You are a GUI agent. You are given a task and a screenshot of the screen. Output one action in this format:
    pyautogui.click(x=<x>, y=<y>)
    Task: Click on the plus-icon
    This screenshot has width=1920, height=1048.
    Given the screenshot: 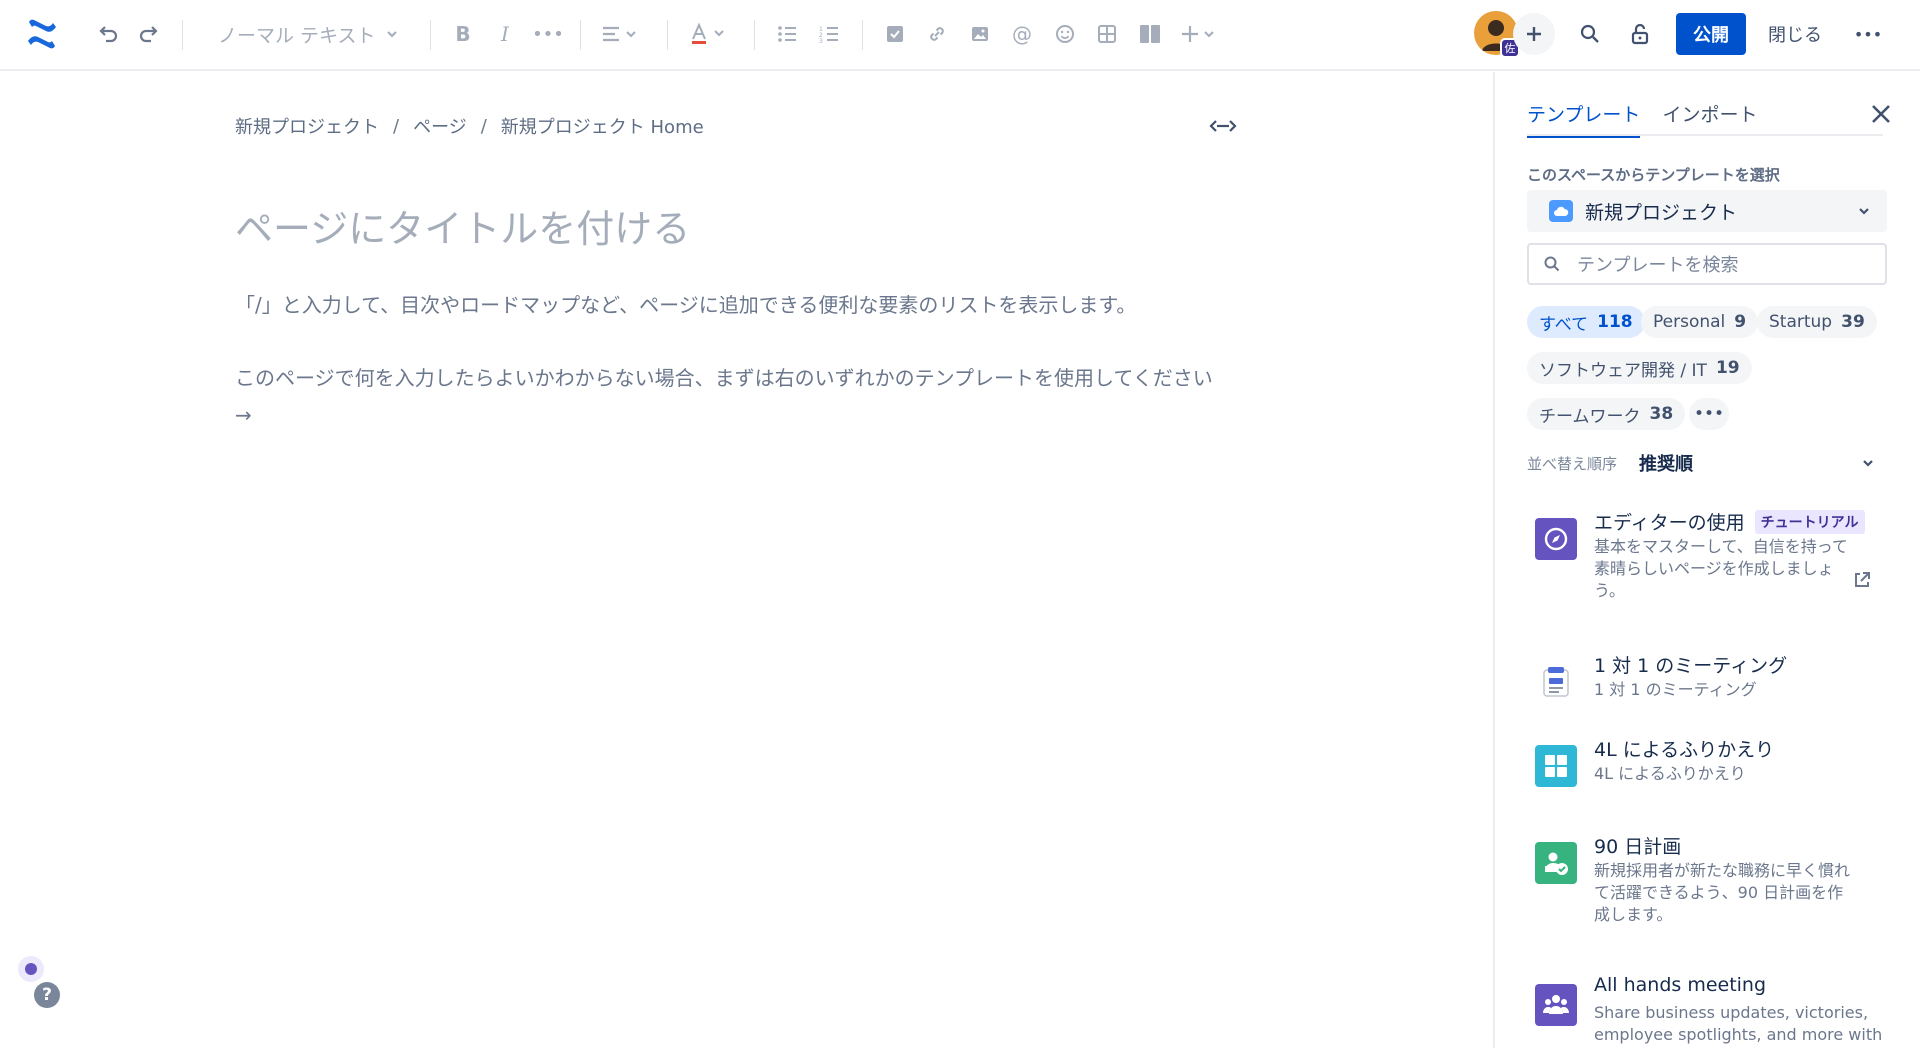 What is the action you would take?
    pyautogui.click(x=1534, y=34)
    